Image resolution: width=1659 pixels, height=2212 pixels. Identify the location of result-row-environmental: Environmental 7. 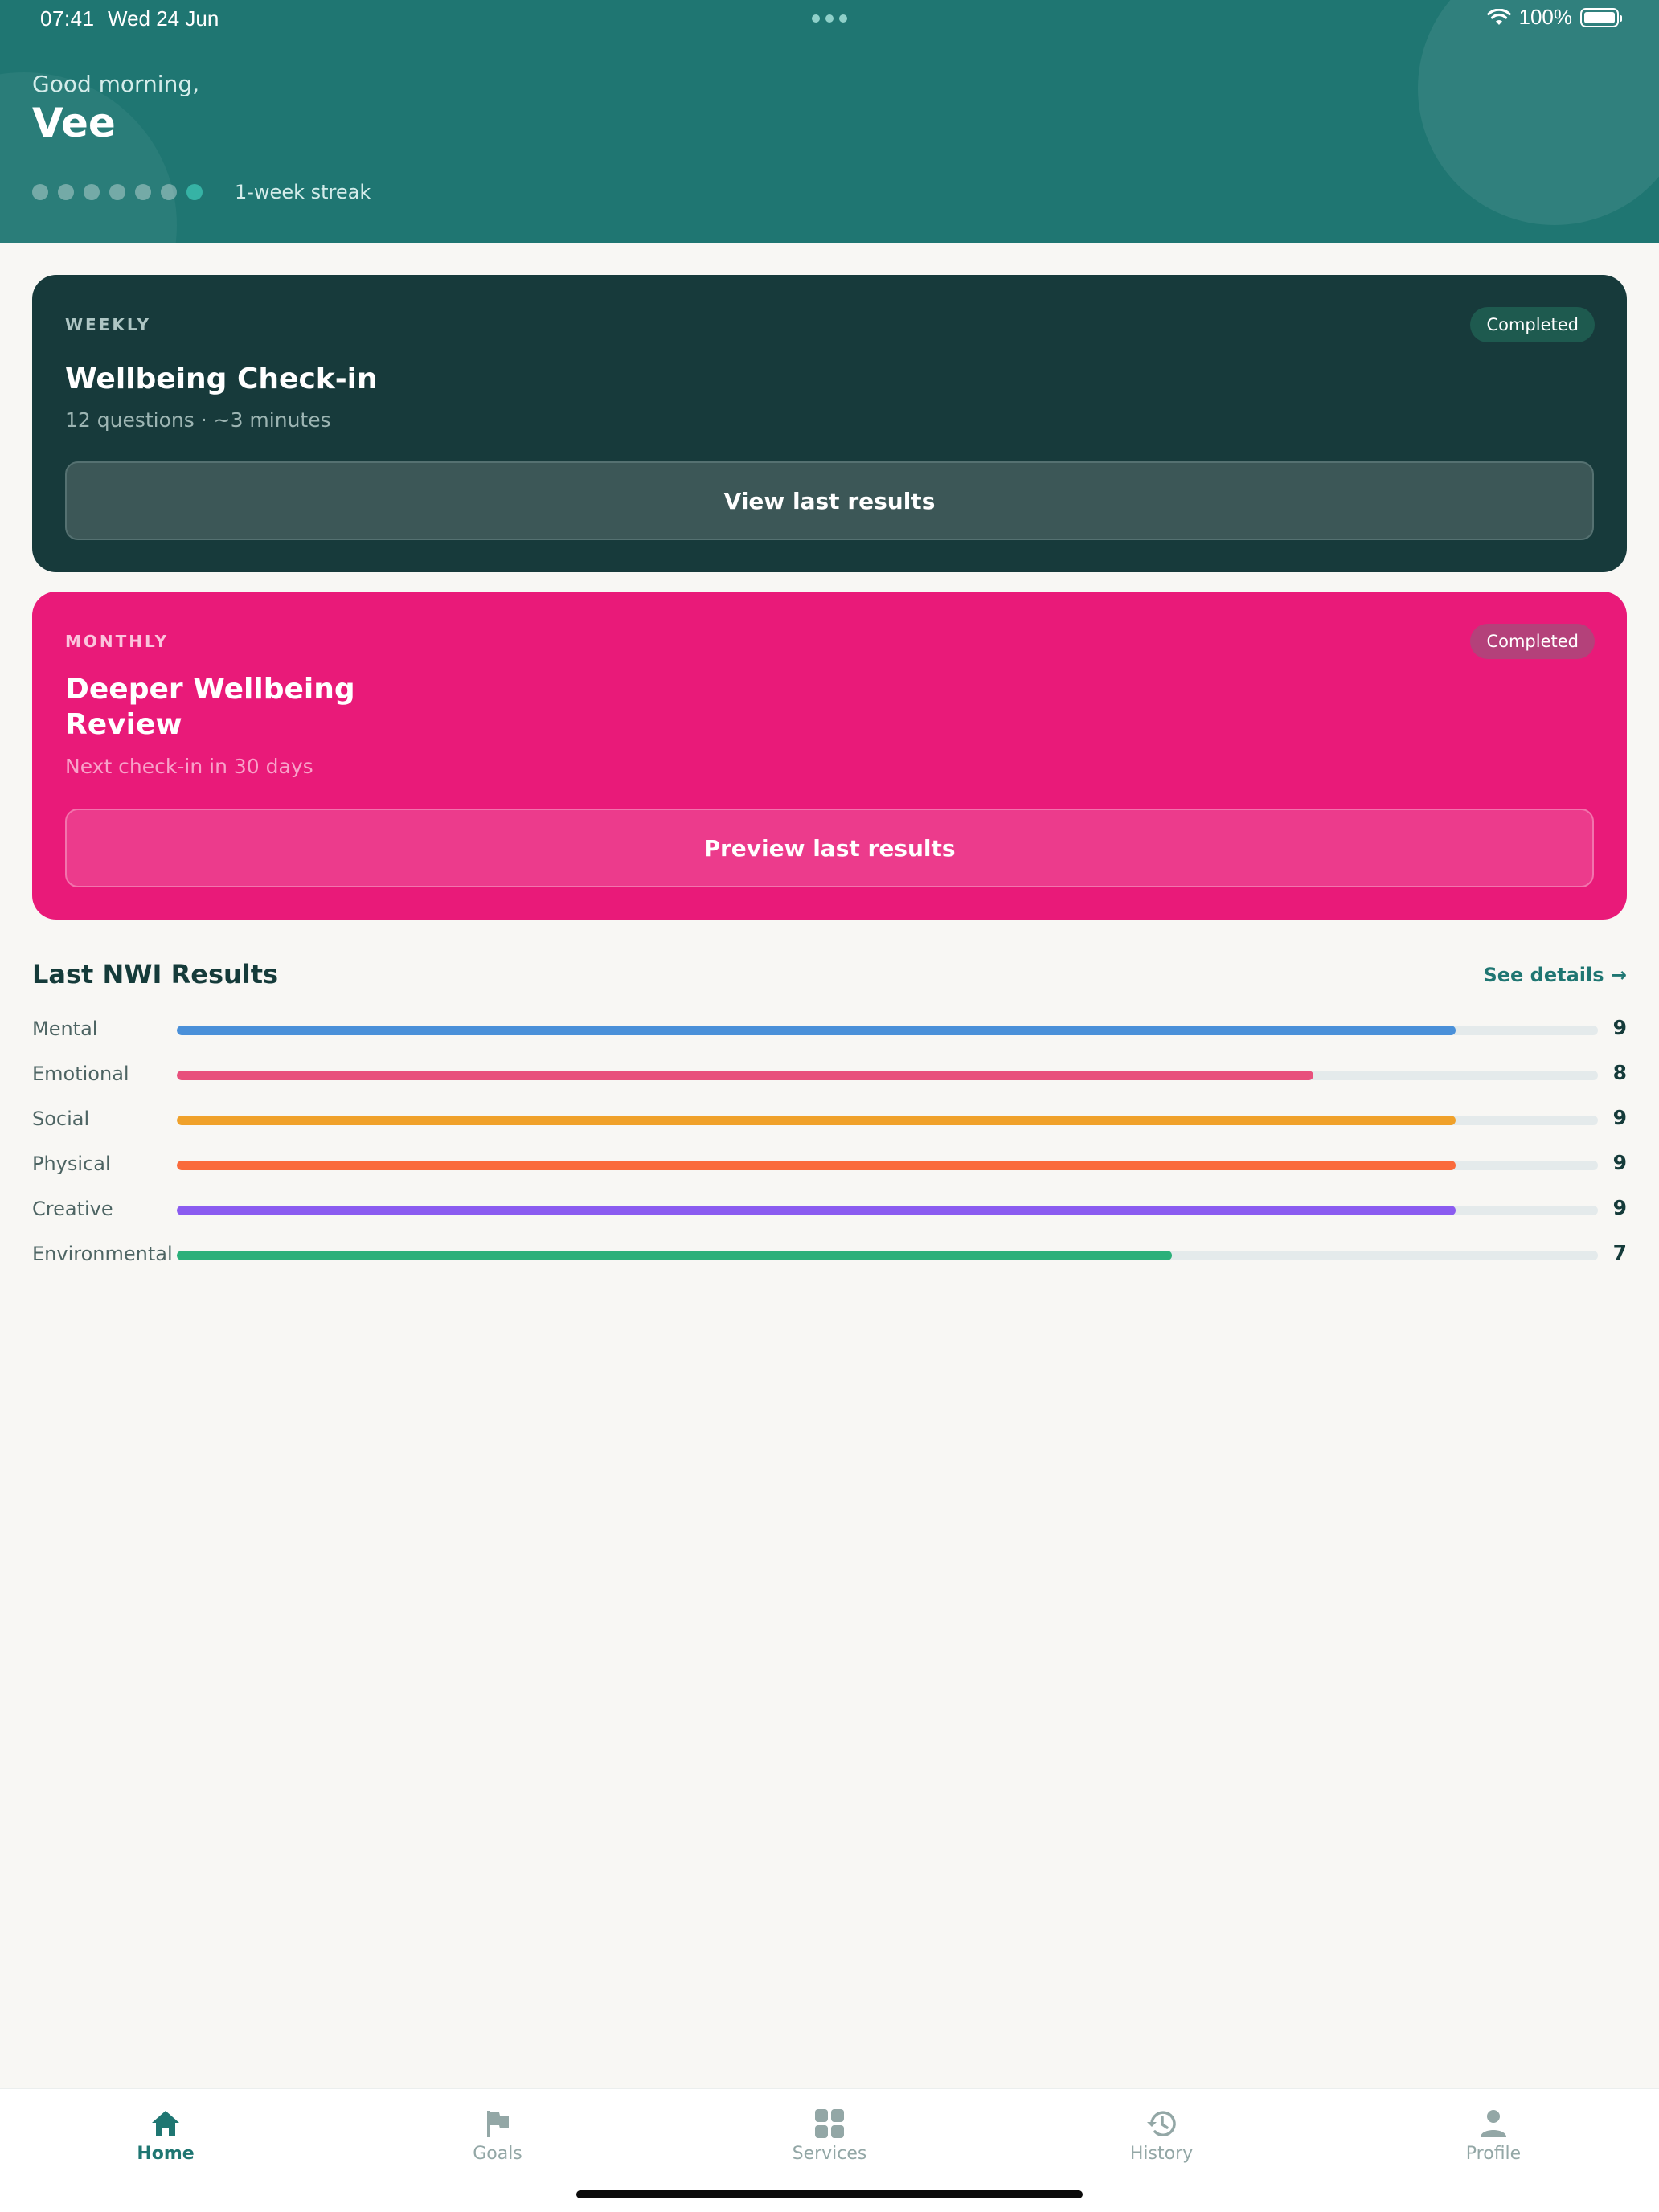
(829, 1255).